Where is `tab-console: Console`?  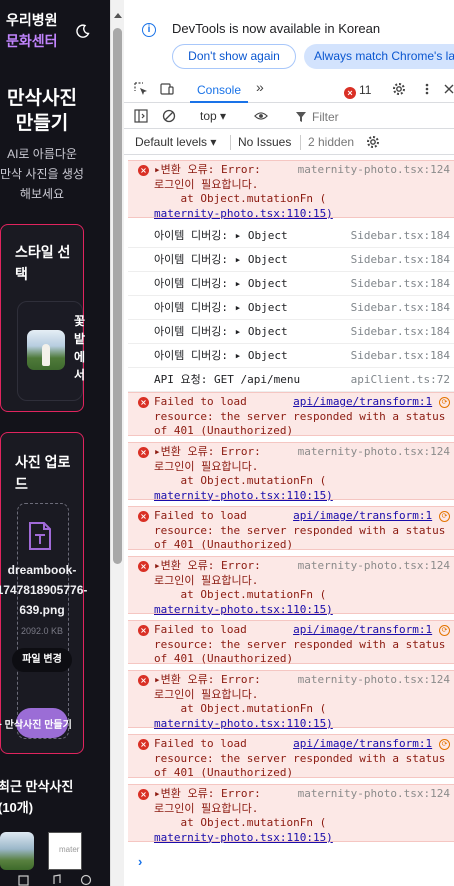
tab-console: Console is located at coordinates (219, 89).